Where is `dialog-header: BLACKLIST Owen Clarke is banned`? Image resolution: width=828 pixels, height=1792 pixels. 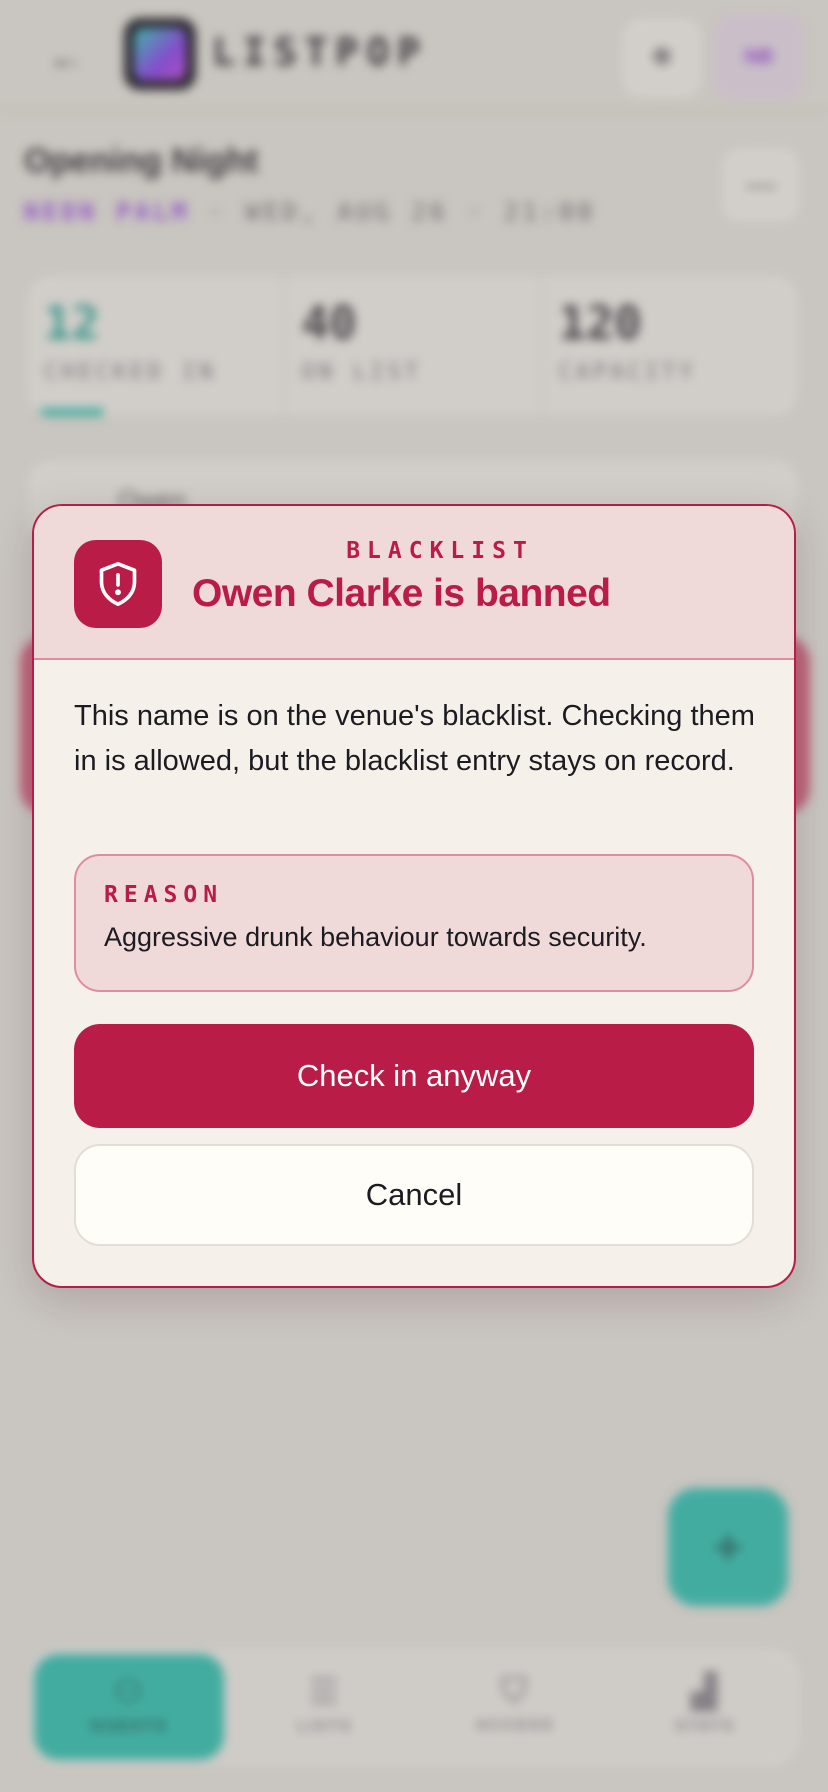 dialog-header: BLACKLIST Owen Clarke is banned is located at coordinates (414, 583).